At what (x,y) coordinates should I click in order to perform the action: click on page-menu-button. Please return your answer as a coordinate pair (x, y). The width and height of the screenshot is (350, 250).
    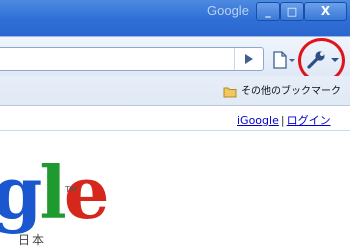
    Looking at the image, I should click on (284, 60).